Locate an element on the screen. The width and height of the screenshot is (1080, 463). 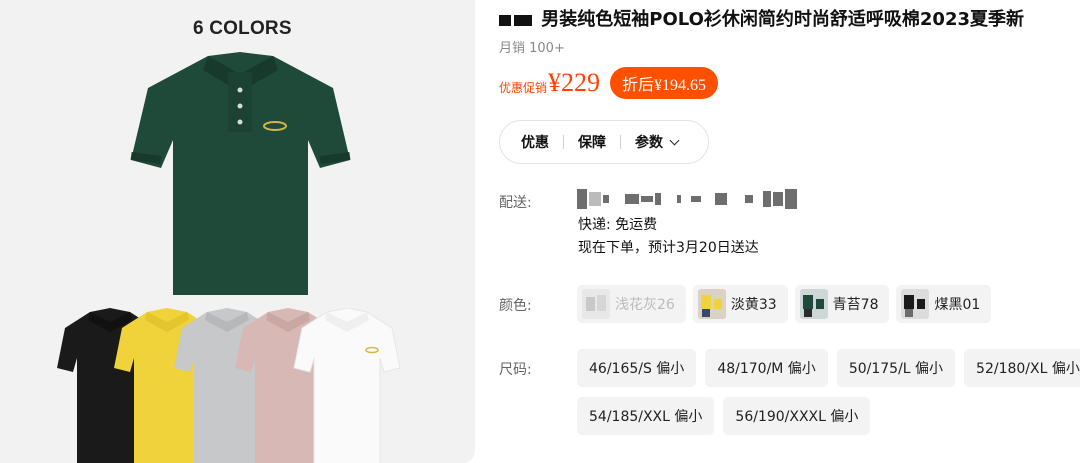
shipping-address-redacted is located at coordinates (687, 199).